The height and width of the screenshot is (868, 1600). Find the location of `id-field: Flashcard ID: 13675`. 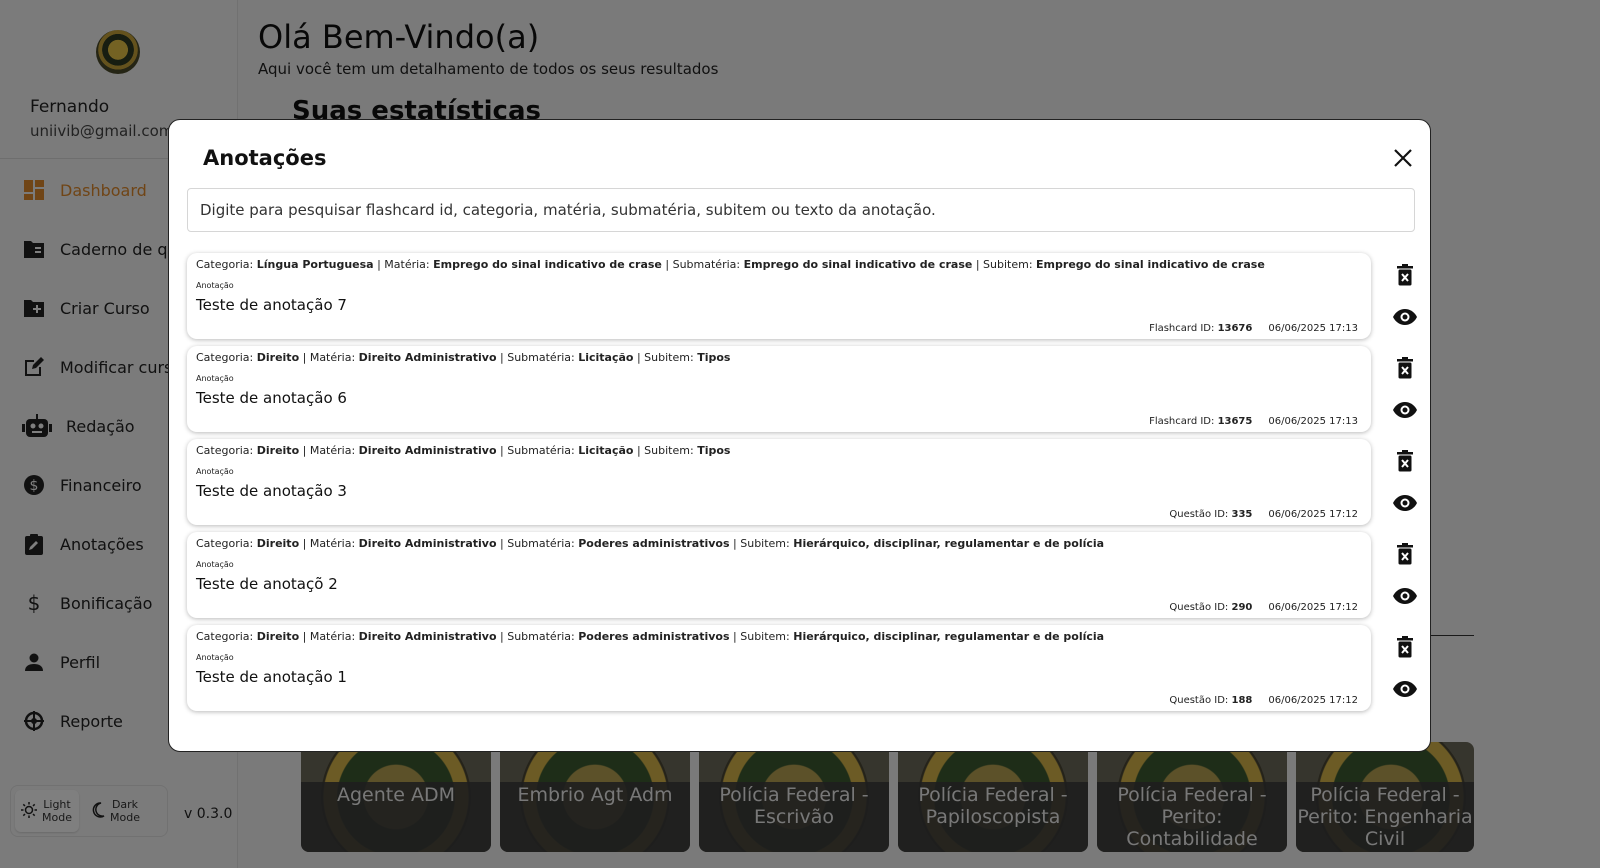

id-field: Flashcard ID: 13675 is located at coordinates (1200, 421).